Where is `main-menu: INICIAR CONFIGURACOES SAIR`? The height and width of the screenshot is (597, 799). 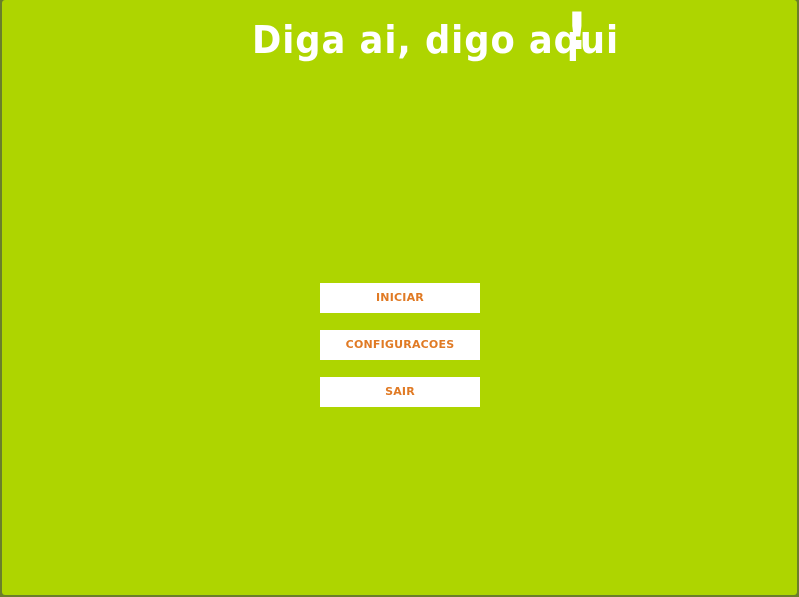 main-menu: INICIAR CONFIGURACOES SAIR is located at coordinates (400, 353).